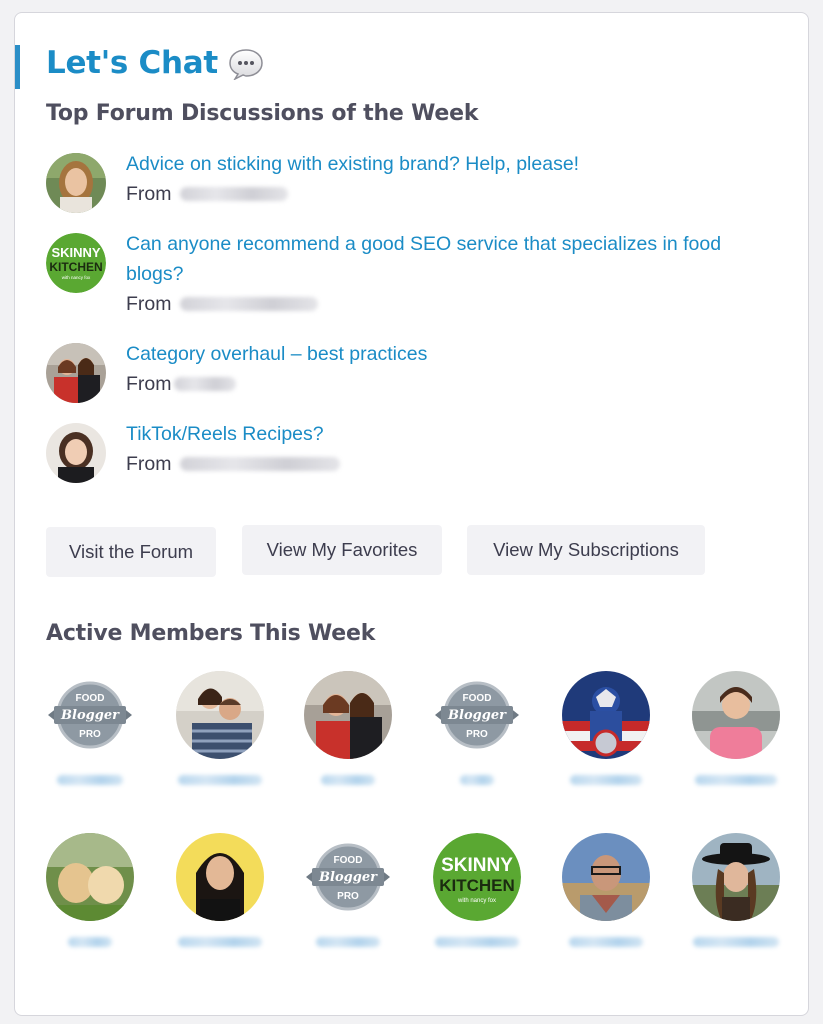 Image resolution: width=823 pixels, height=1024 pixels. What do you see at coordinates (245, 64) in the screenshot?
I see `speech-bubble-icon` at bounding box center [245, 64].